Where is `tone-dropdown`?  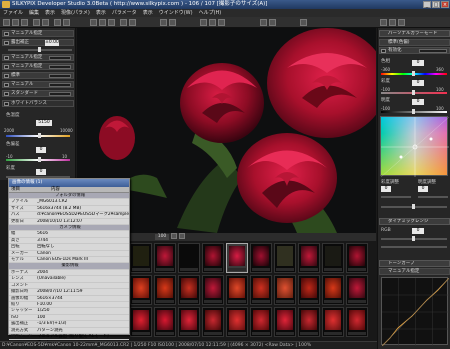 tone-dropdown is located at coordinates (60, 58).